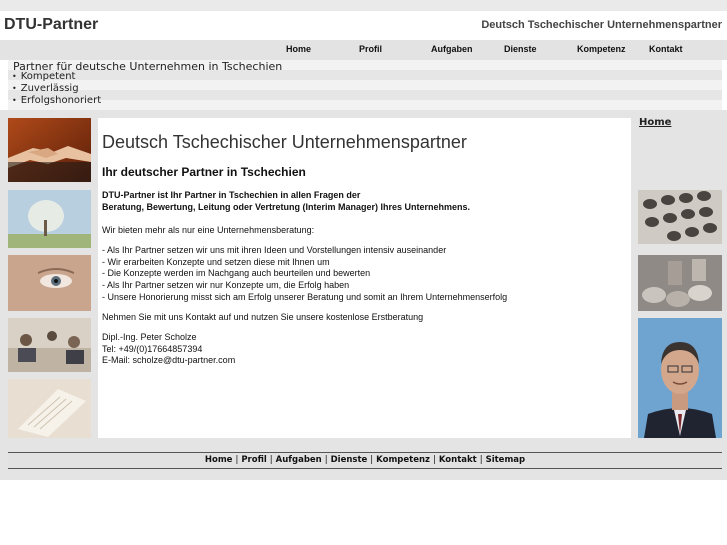 This screenshot has height=545, width=727. Describe the element at coordinates (56, 77) in the screenshot. I see `intro-item: Kompetent` at that location.